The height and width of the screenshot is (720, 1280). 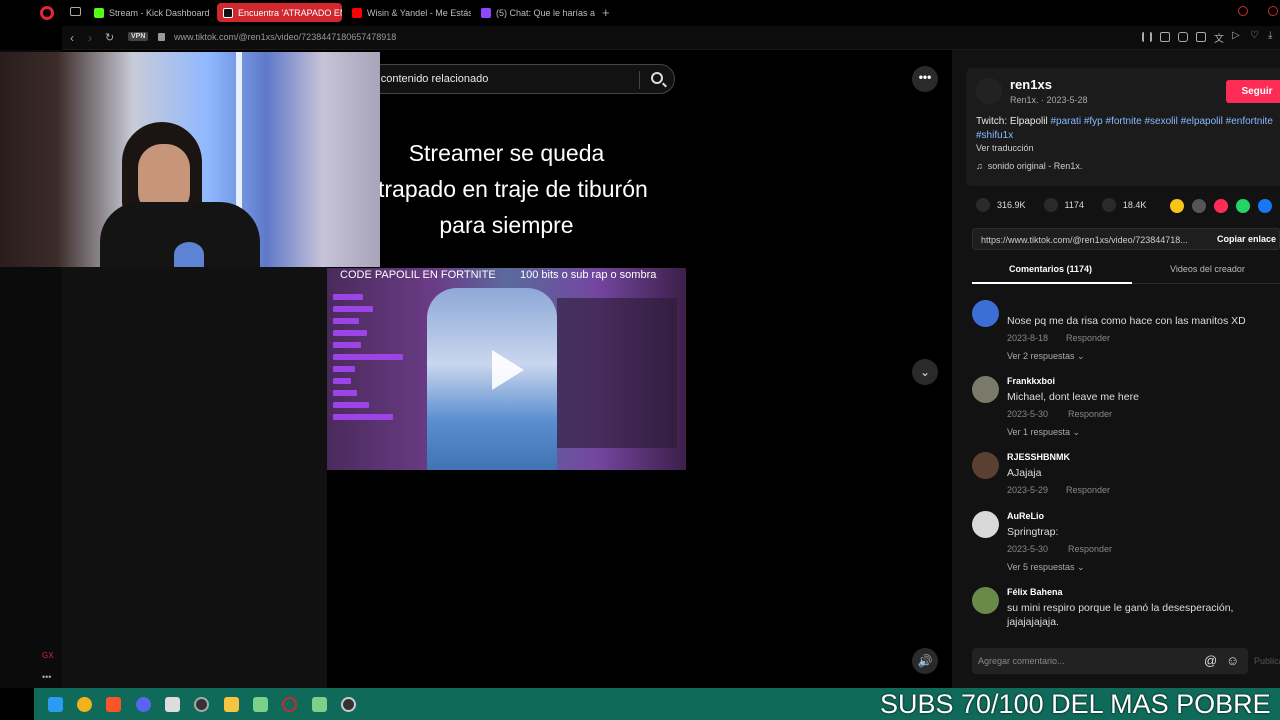 I want to click on webcam-overlay, so click(x=190, y=159).